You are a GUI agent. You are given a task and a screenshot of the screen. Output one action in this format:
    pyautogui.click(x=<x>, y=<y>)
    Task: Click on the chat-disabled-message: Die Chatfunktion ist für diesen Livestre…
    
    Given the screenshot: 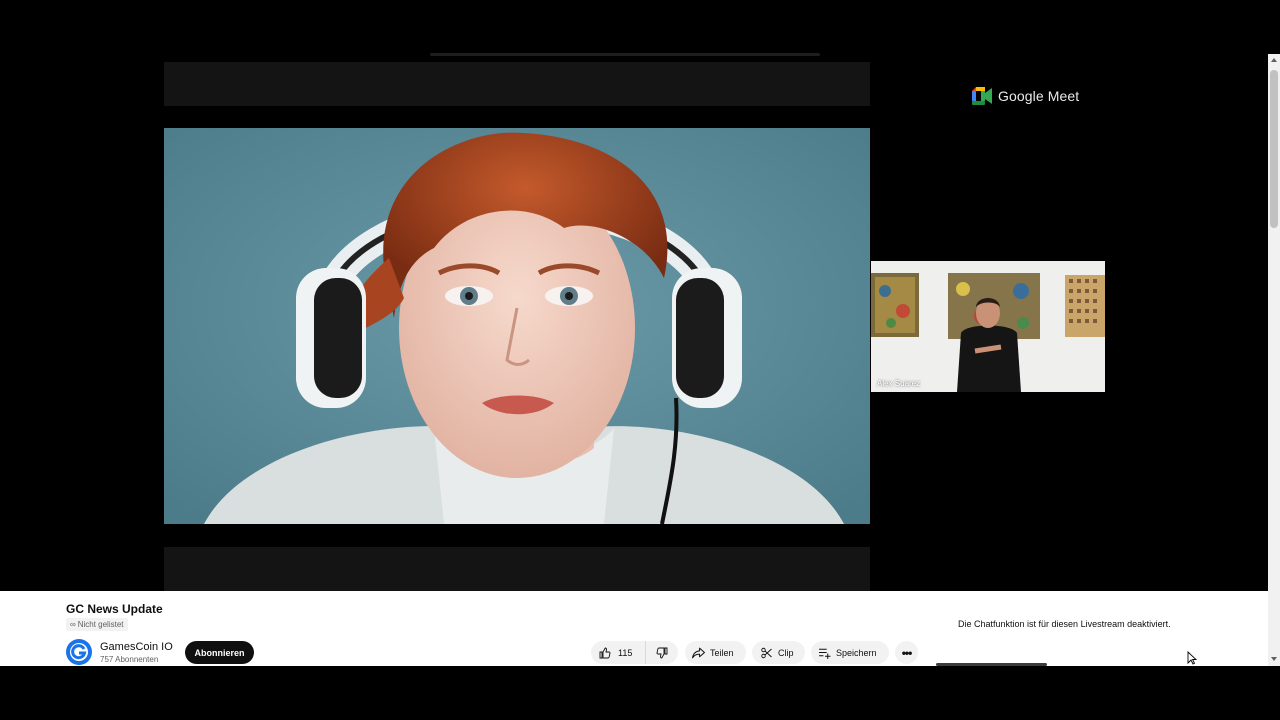 What is the action you would take?
    pyautogui.click(x=1064, y=624)
    